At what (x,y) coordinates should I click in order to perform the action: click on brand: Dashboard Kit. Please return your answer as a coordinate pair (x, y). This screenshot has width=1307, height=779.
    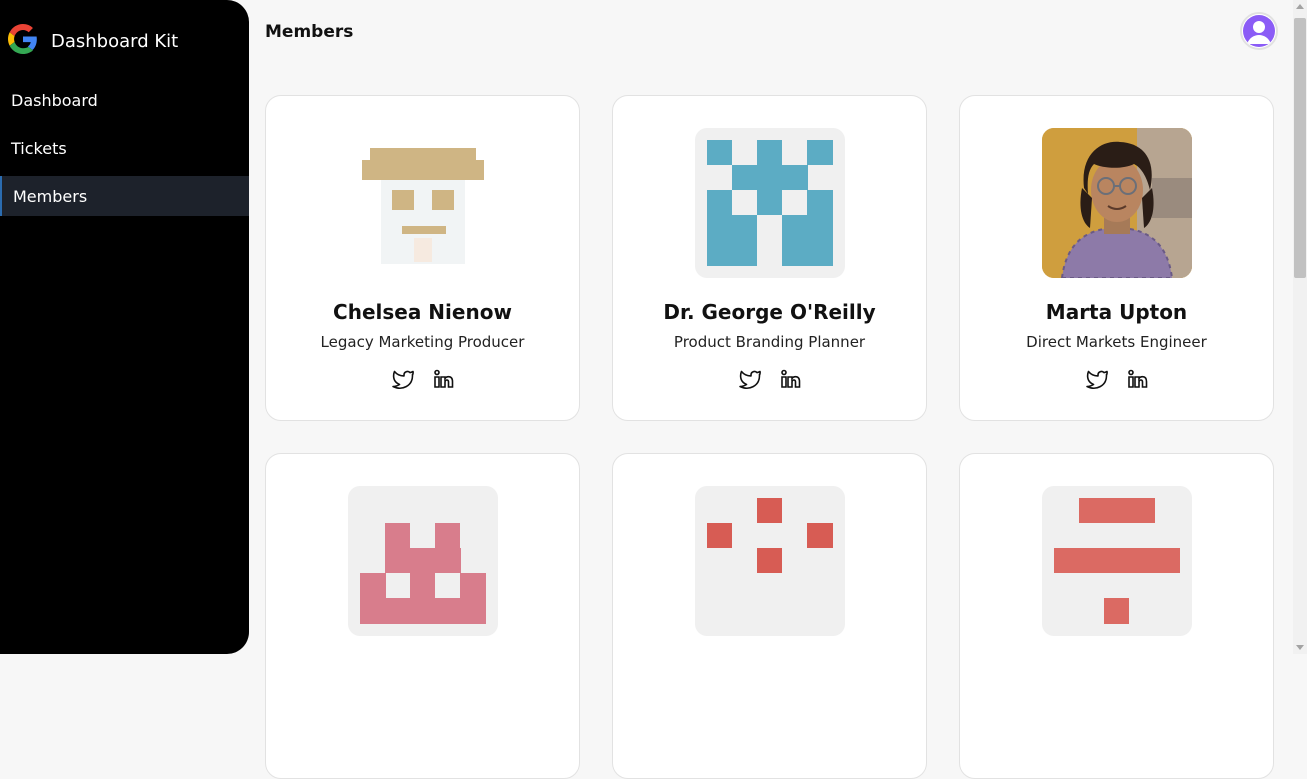
    Looking at the image, I should click on (93, 41).